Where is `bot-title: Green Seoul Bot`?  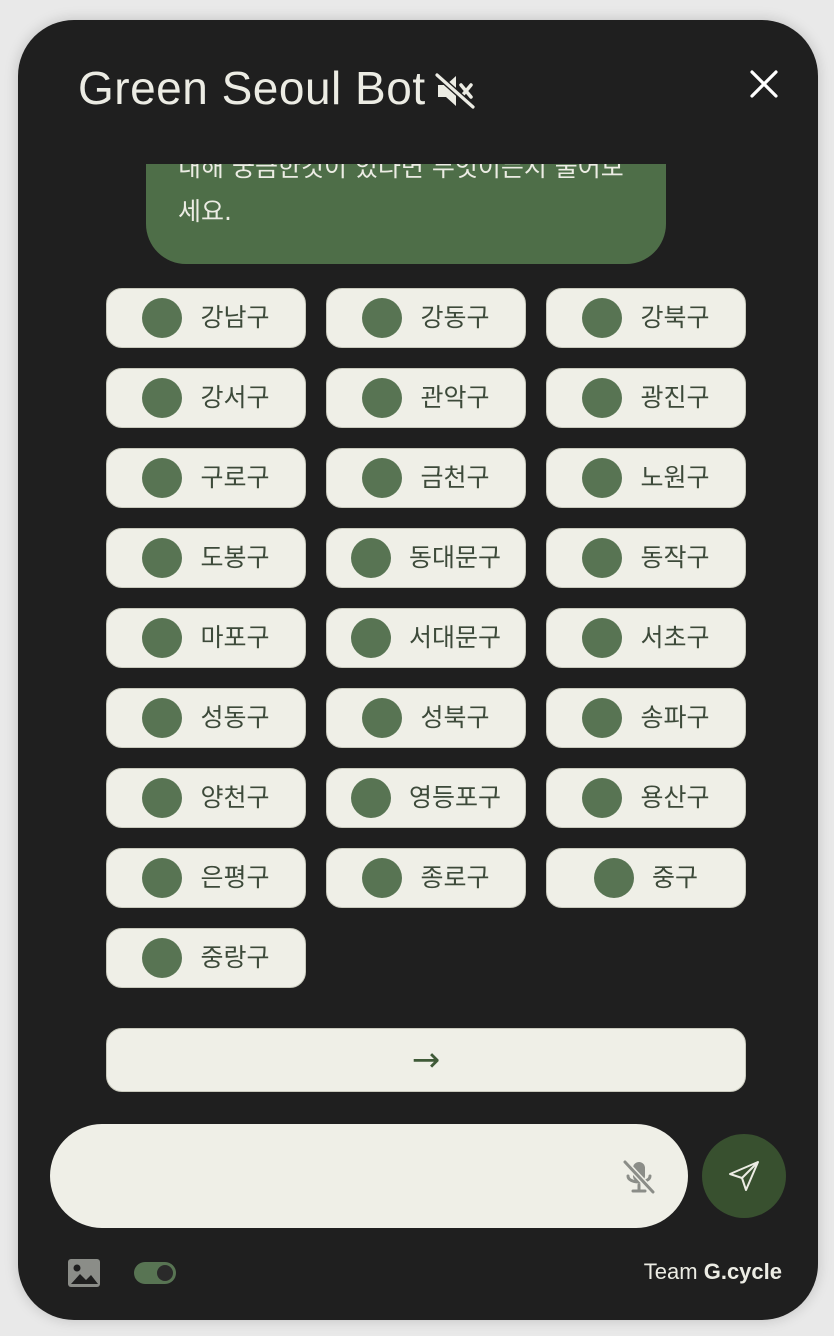
bot-title: Green Seoul Bot is located at coordinates (252, 88).